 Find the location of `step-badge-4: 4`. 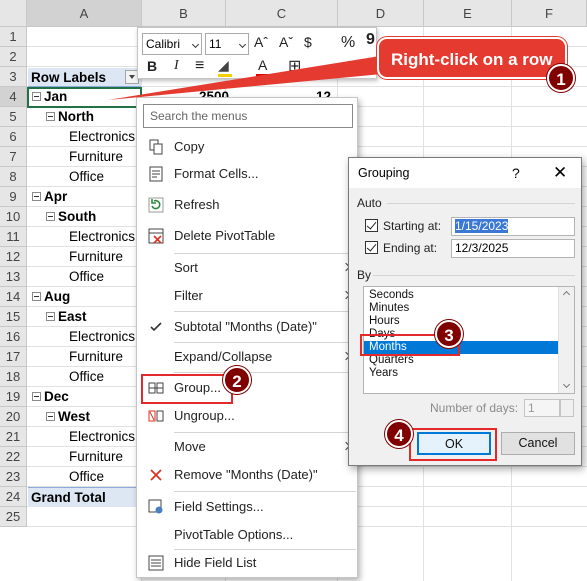

step-badge-4: 4 is located at coordinates (399, 434).